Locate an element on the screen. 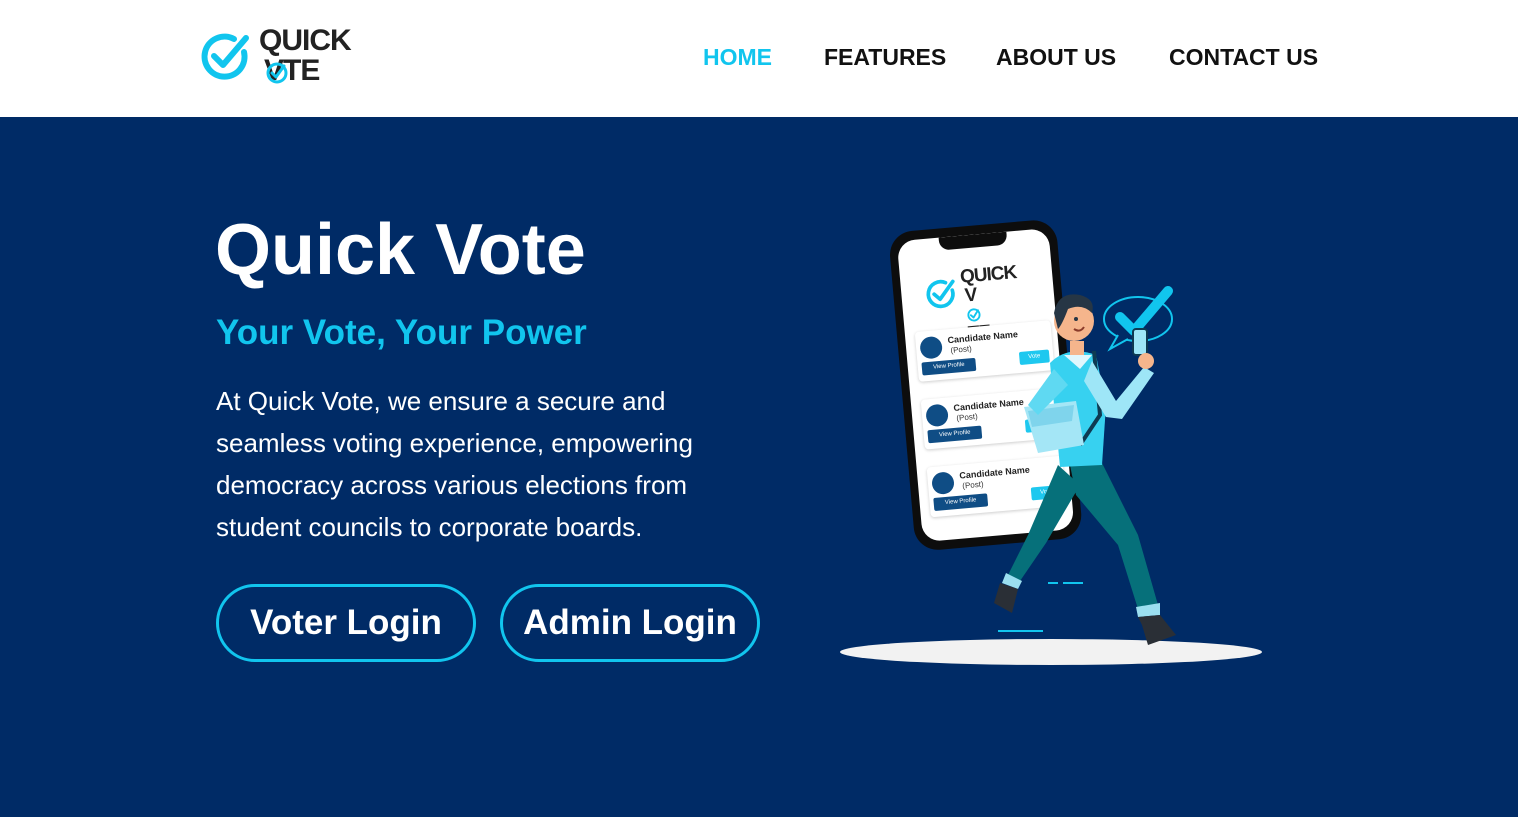 This screenshot has height=817, width=1518. walking-person-illustration is located at coordinates (1085, 465).